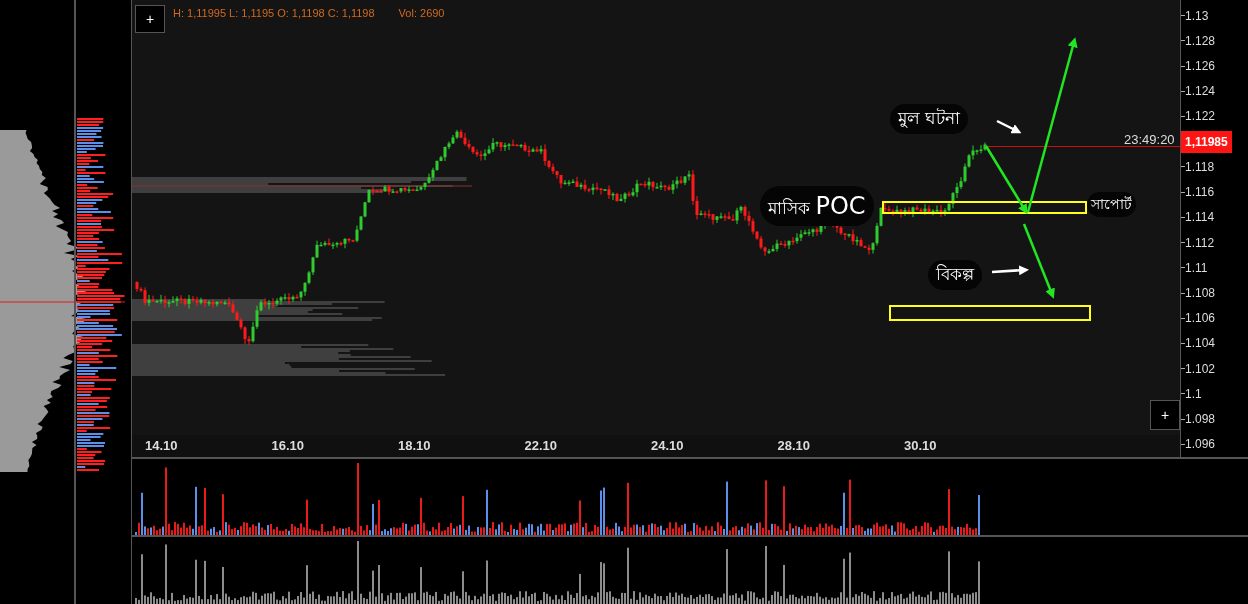  I want to click on price-tick-label: 1.128, so click(1200, 41).